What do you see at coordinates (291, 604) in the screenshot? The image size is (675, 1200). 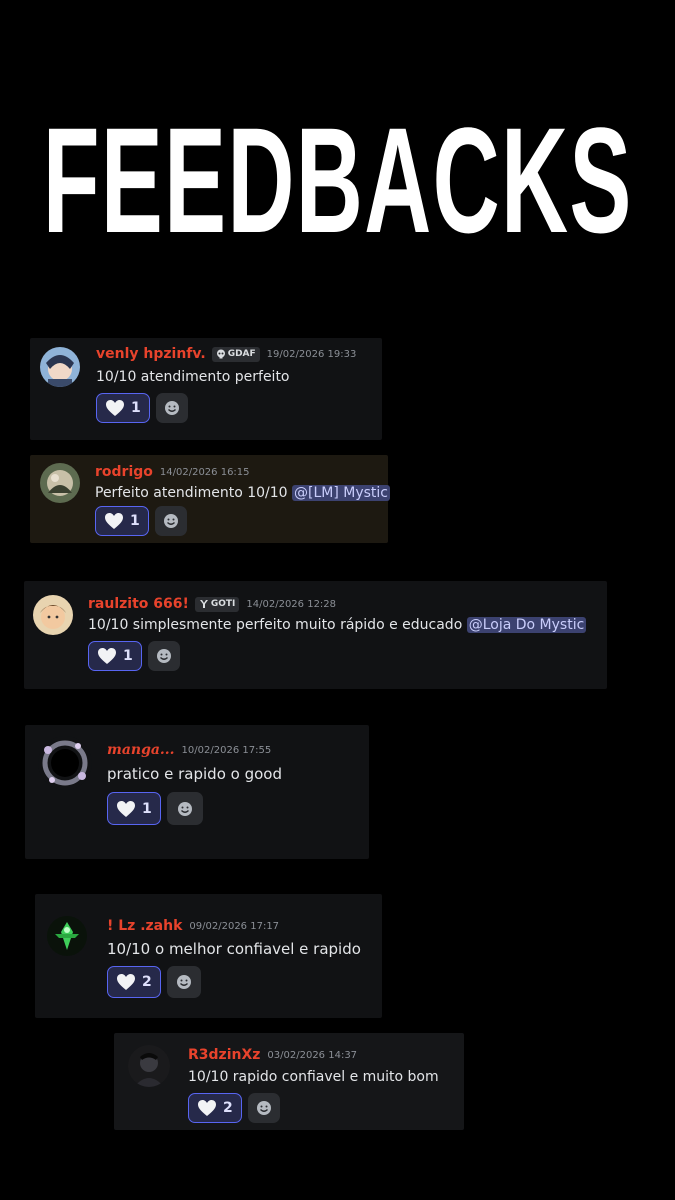 I see `timestamp: 14/02/2026 12:28` at bounding box center [291, 604].